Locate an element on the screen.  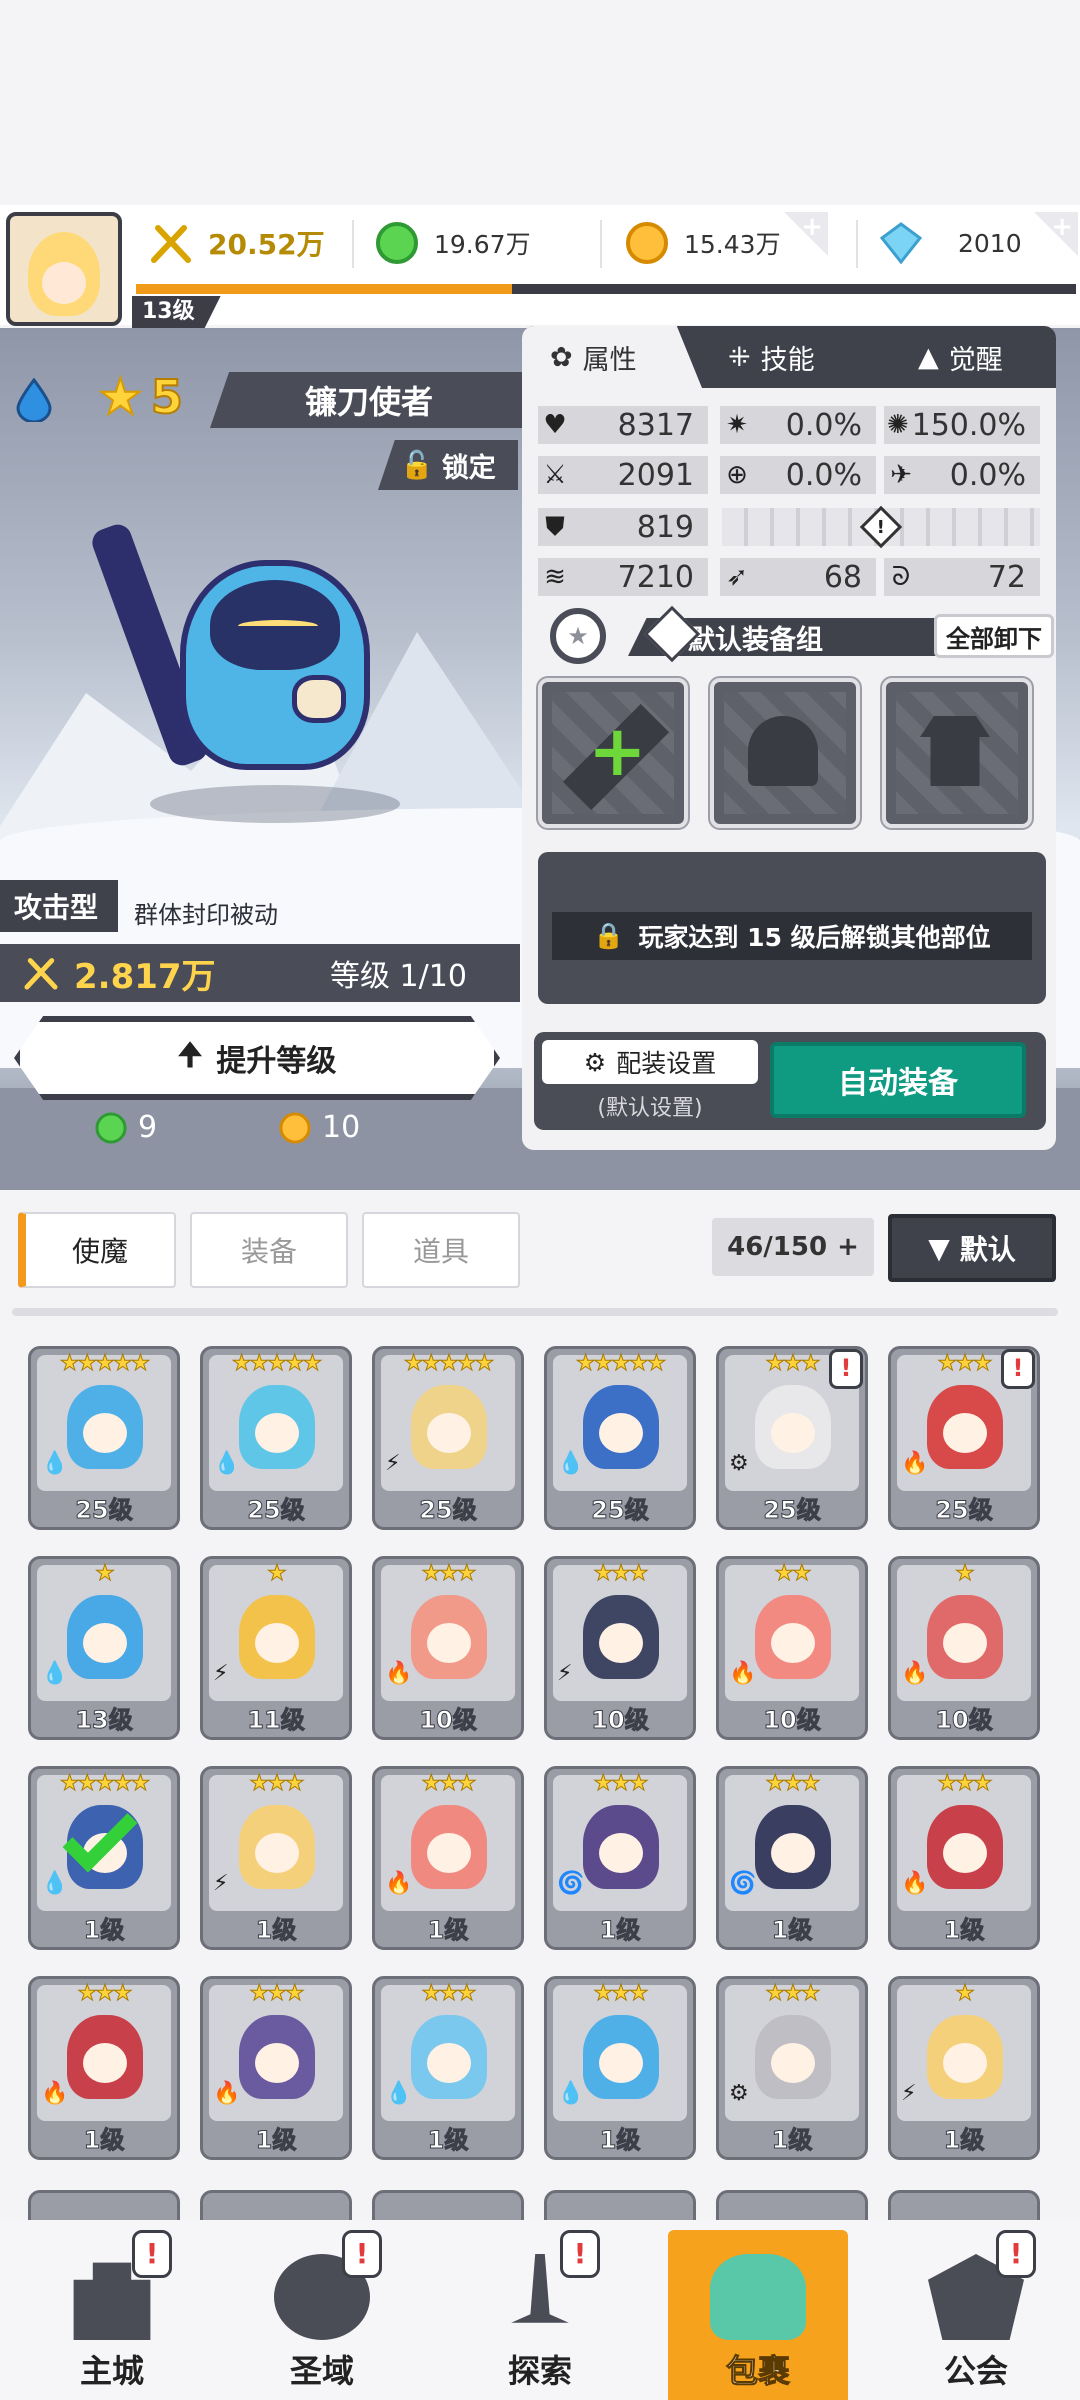
stat-atk-value: 2091 is located at coordinates (655, 475).